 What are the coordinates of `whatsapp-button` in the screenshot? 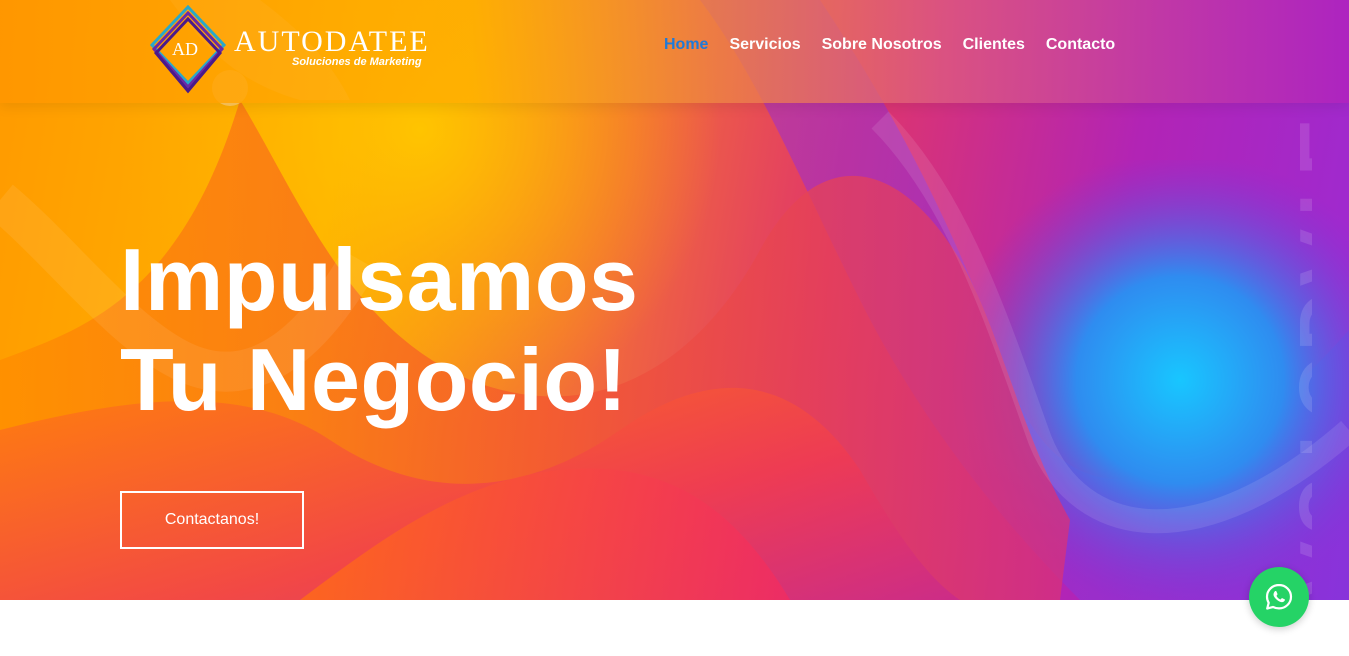 It's located at (1279, 597).